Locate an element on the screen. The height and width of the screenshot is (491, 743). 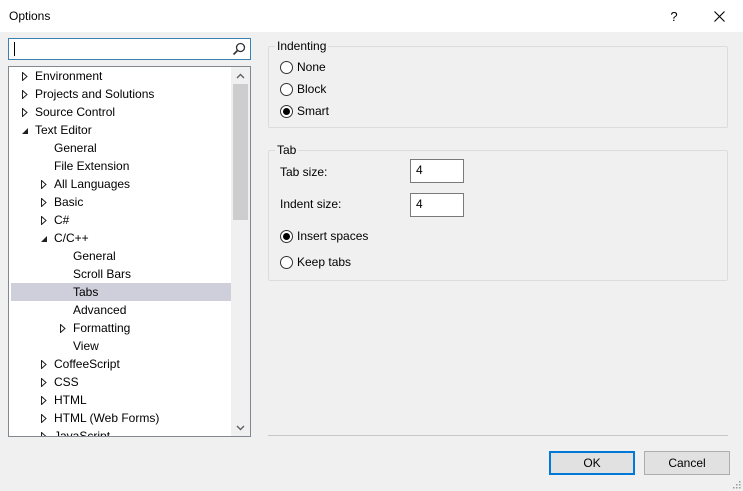
scroll-down-button is located at coordinates (240, 427).